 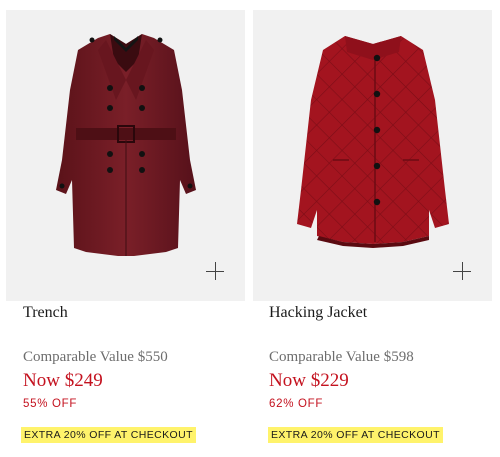 I want to click on trench-coat-image, so click(x=126, y=145).